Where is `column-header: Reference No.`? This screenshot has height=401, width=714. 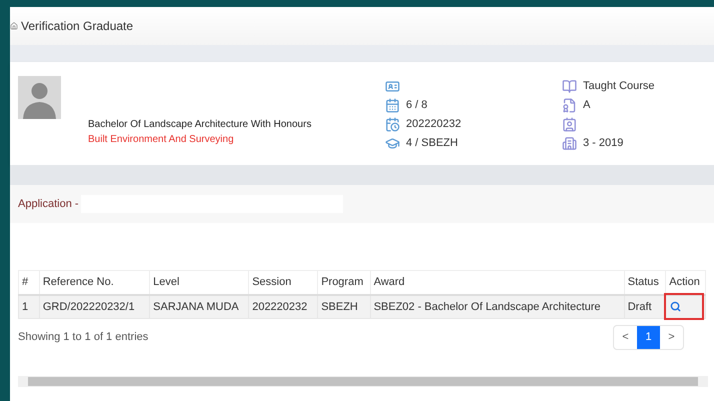
column-header: Reference No. is located at coordinates (94, 282).